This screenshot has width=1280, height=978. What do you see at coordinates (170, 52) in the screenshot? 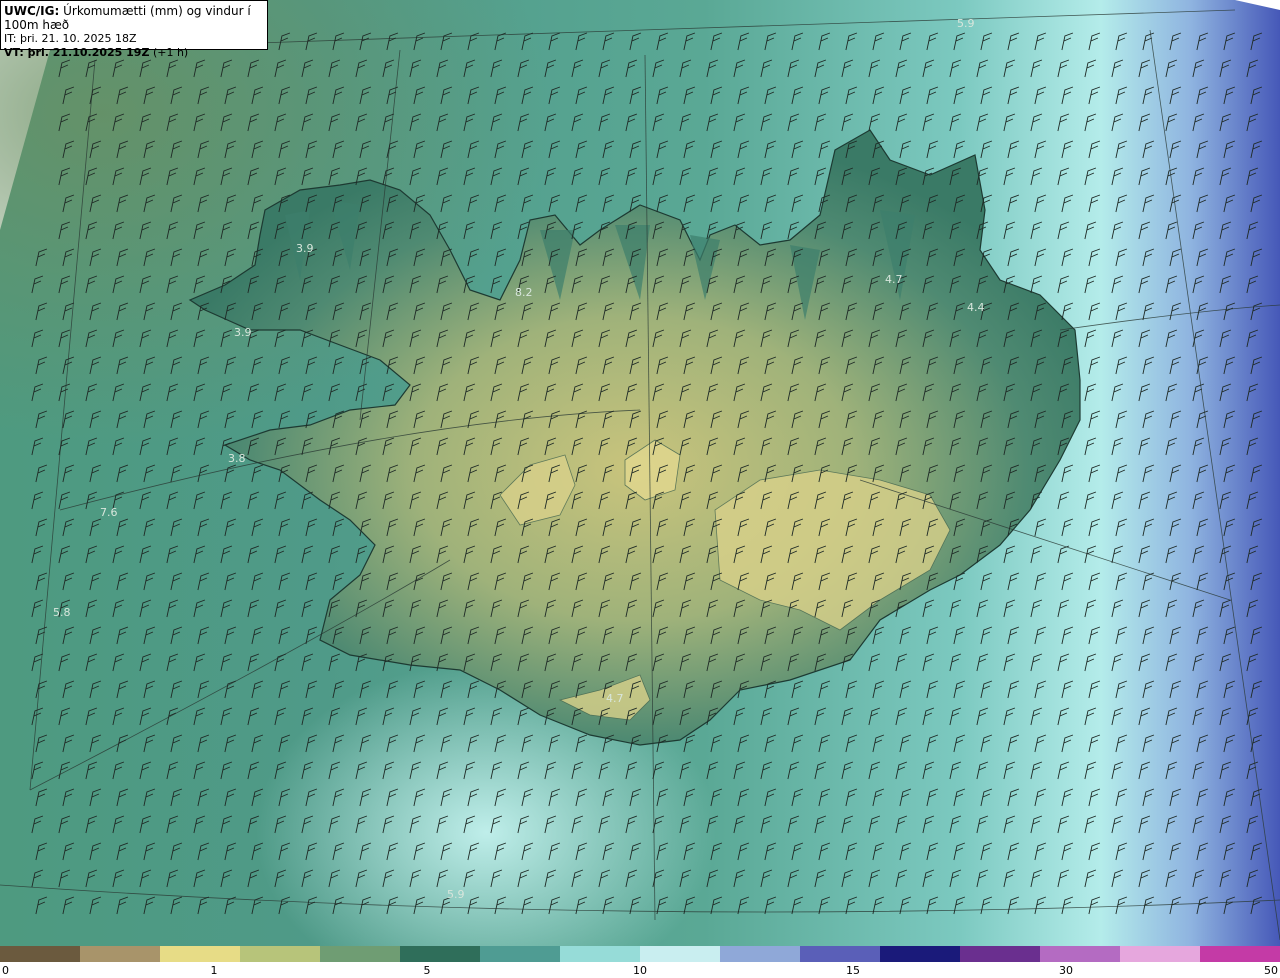
I see `lead-time: (+1 h)` at bounding box center [170, 52].